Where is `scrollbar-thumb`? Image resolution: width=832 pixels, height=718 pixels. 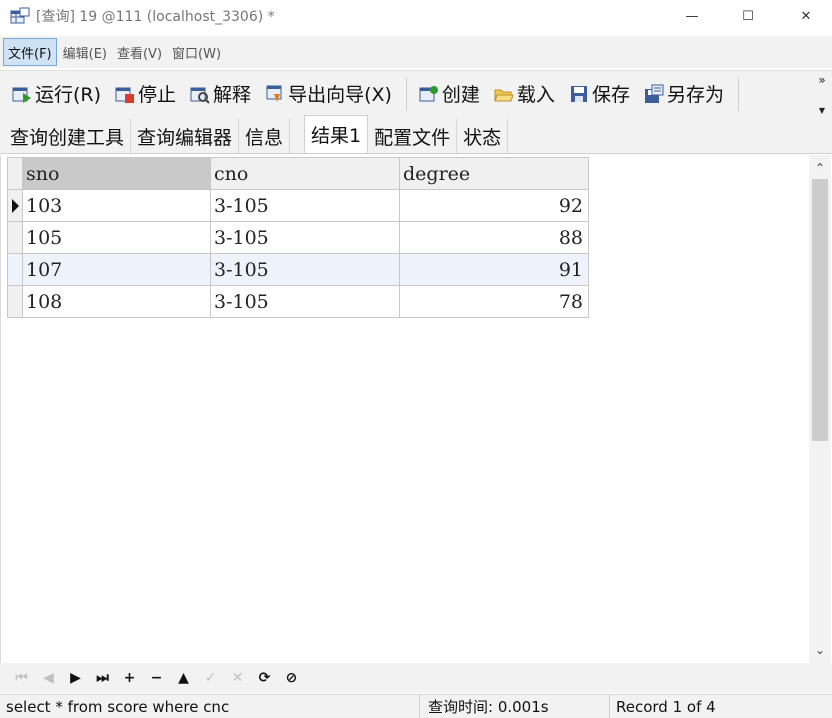
scrollbar-thumb is located at coordinates (820, 310).